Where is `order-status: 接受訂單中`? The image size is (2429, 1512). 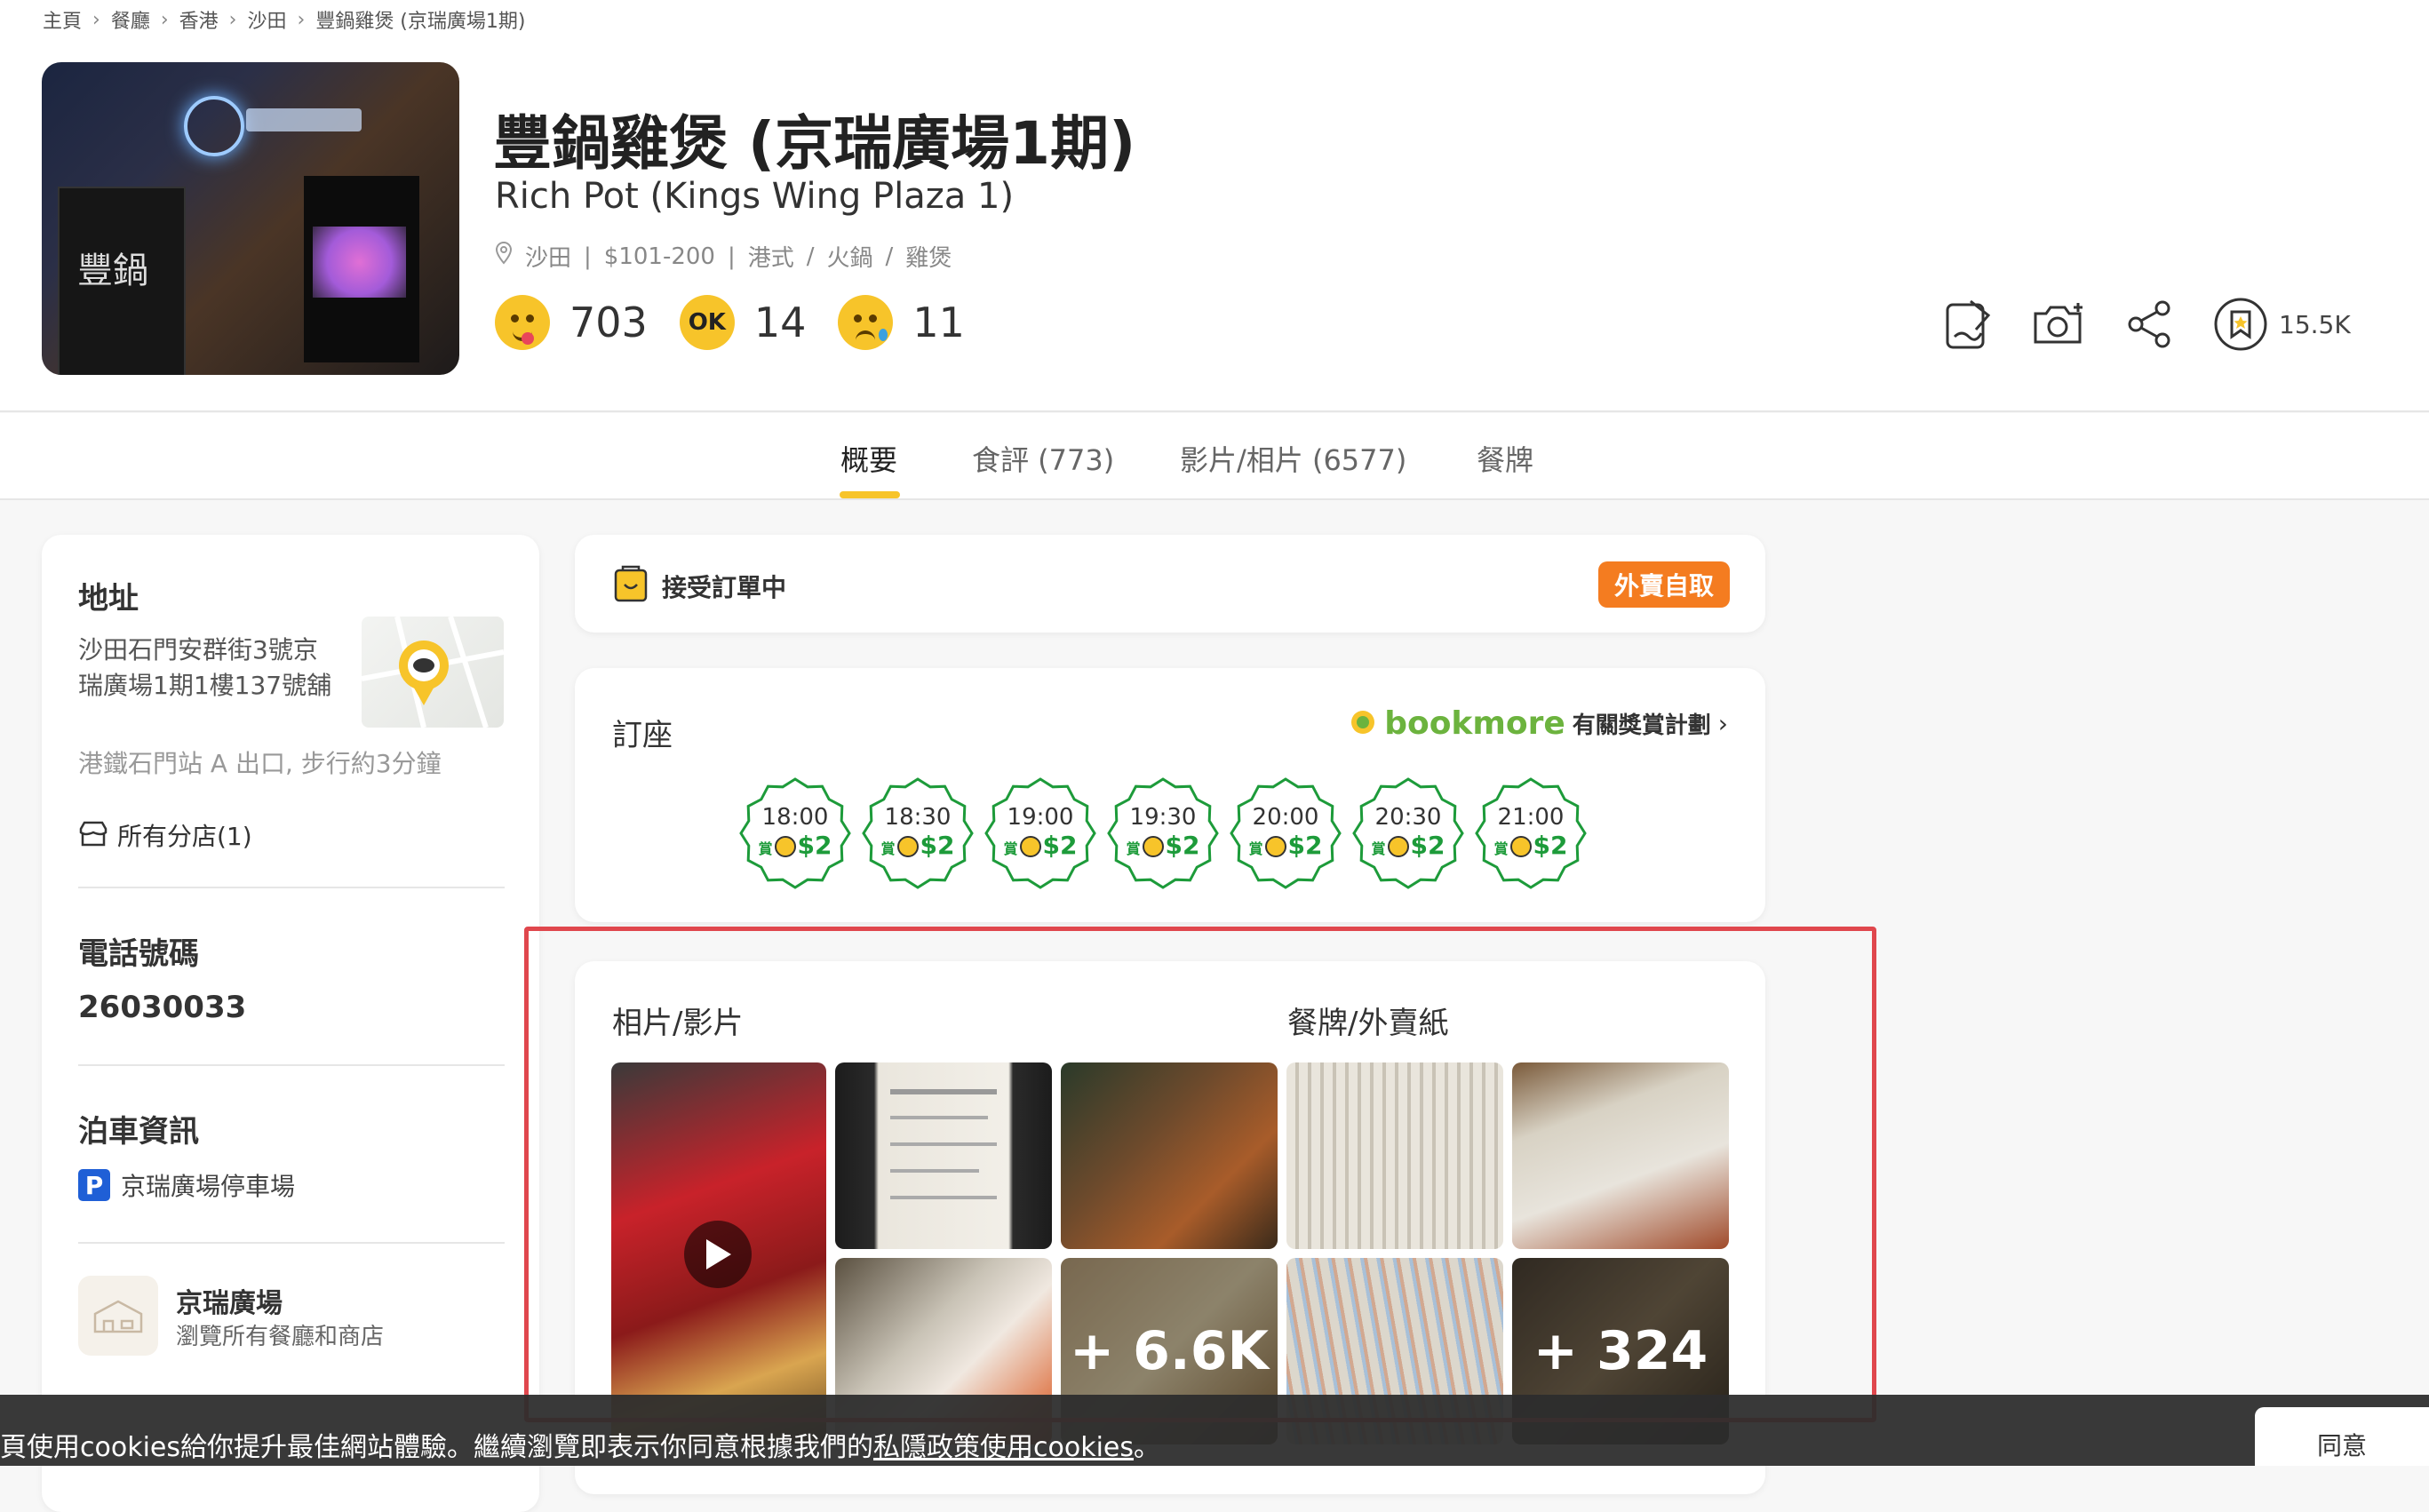 order-status: 接受訂單中 is located at coordinates (725, 587).